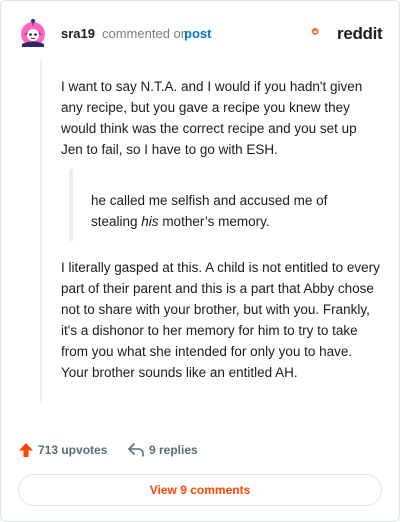 This screenshot has height=522, width=400. Describe the element at coordinates (136, 450) in the screenshot. I see `reply-icon` at that location.